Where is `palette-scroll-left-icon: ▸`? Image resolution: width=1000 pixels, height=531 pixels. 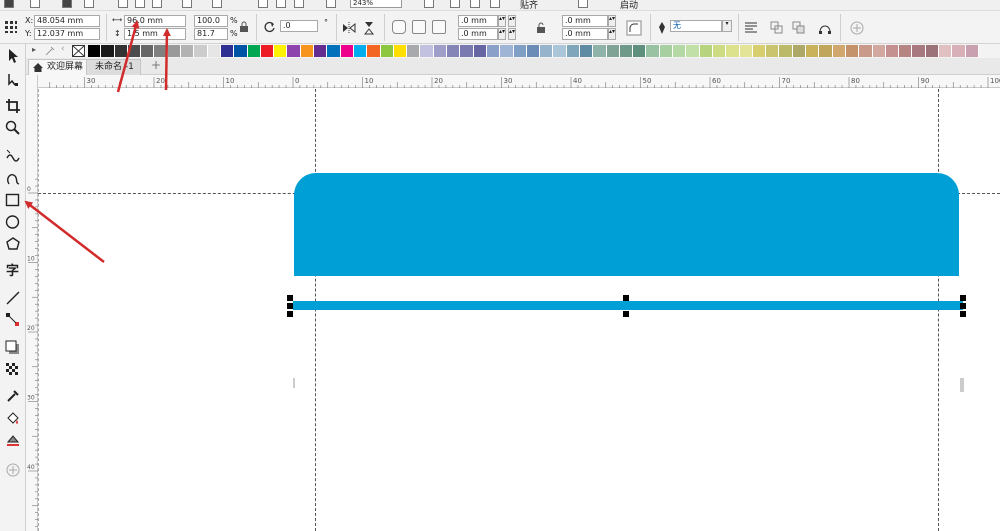 palette-scroll-left-icon: ▸ is located at coordinates (34, 49).